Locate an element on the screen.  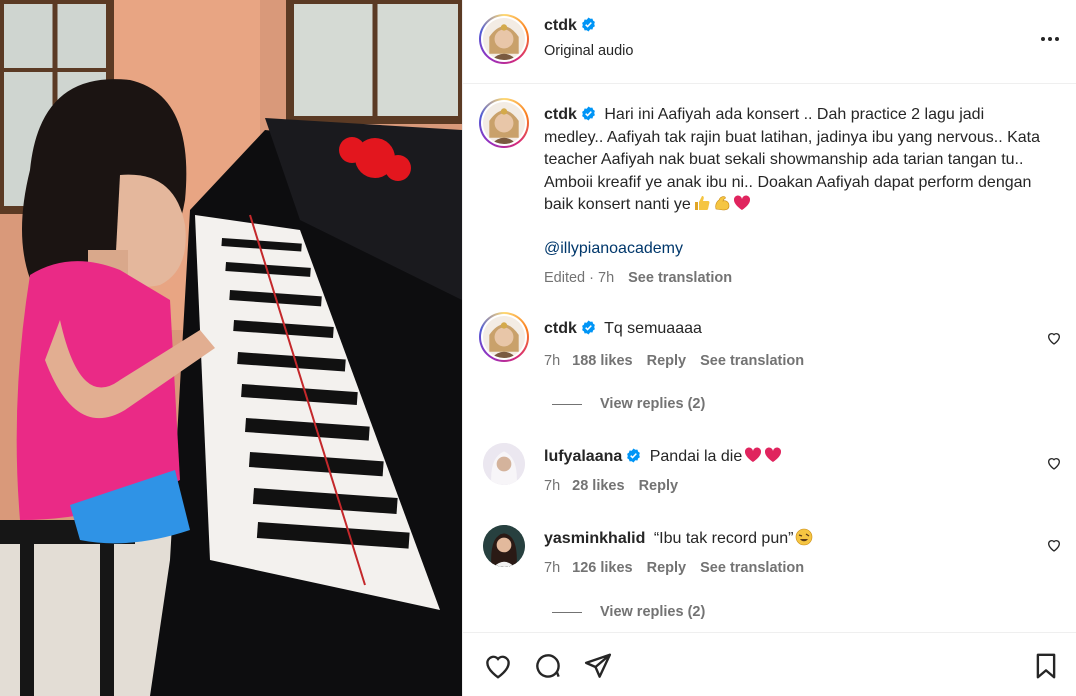
comment-bubble-icon is located at coordinates (548, 666).